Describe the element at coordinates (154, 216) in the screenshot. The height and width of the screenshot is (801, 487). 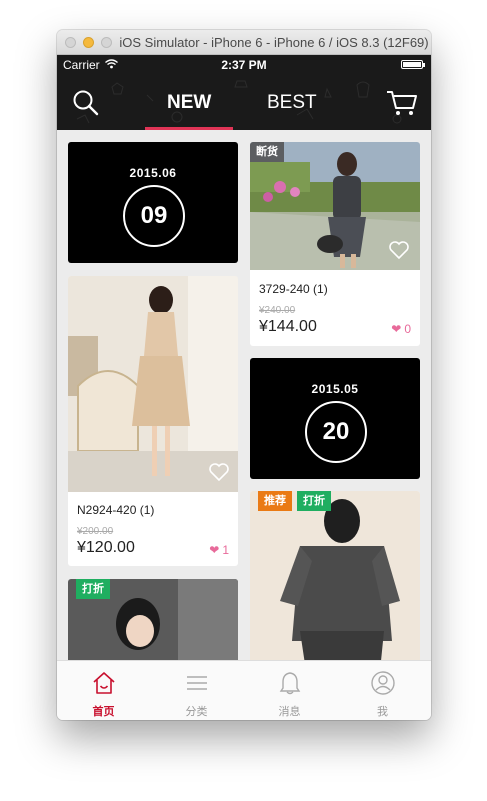
I see `date-day: 09` at that location.